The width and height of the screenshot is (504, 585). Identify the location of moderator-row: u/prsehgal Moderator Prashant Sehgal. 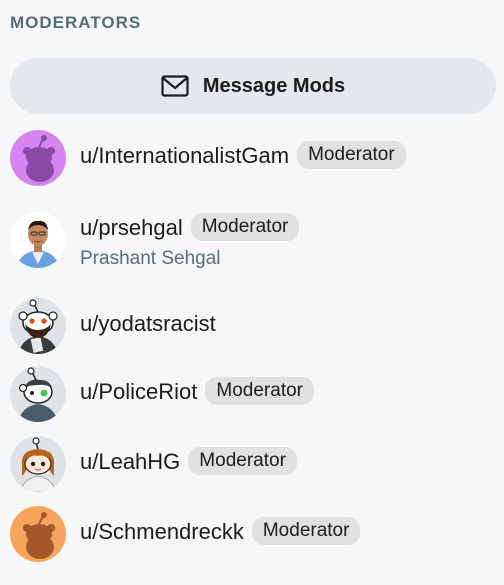
(252, 240).